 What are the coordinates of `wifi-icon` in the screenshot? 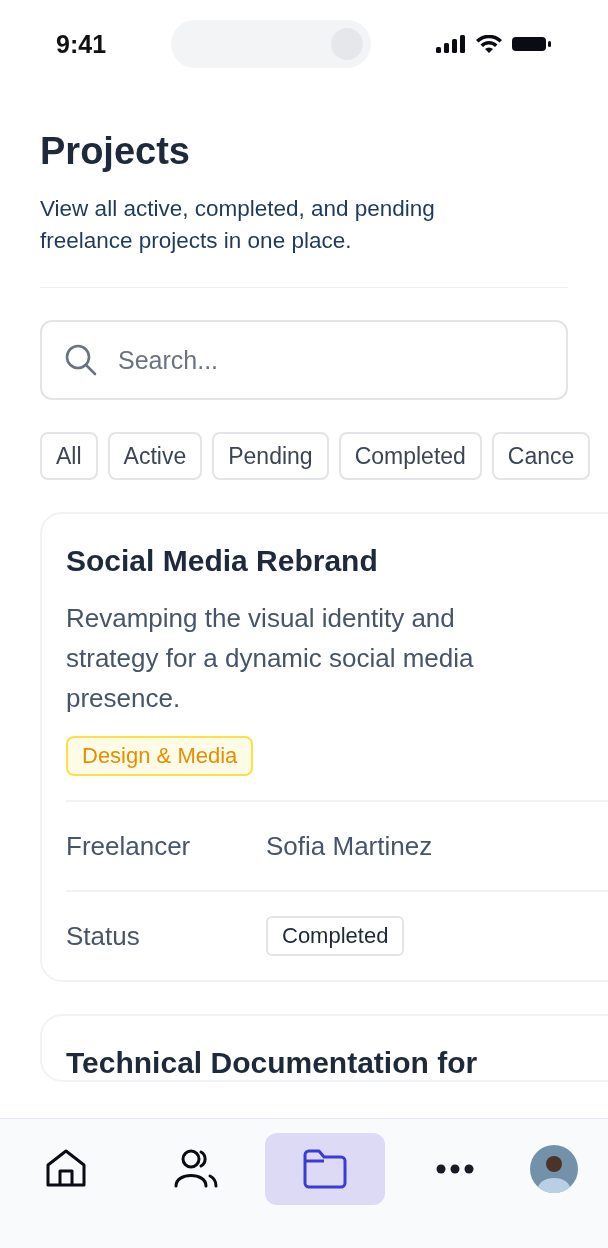 It's located at (489, 44).